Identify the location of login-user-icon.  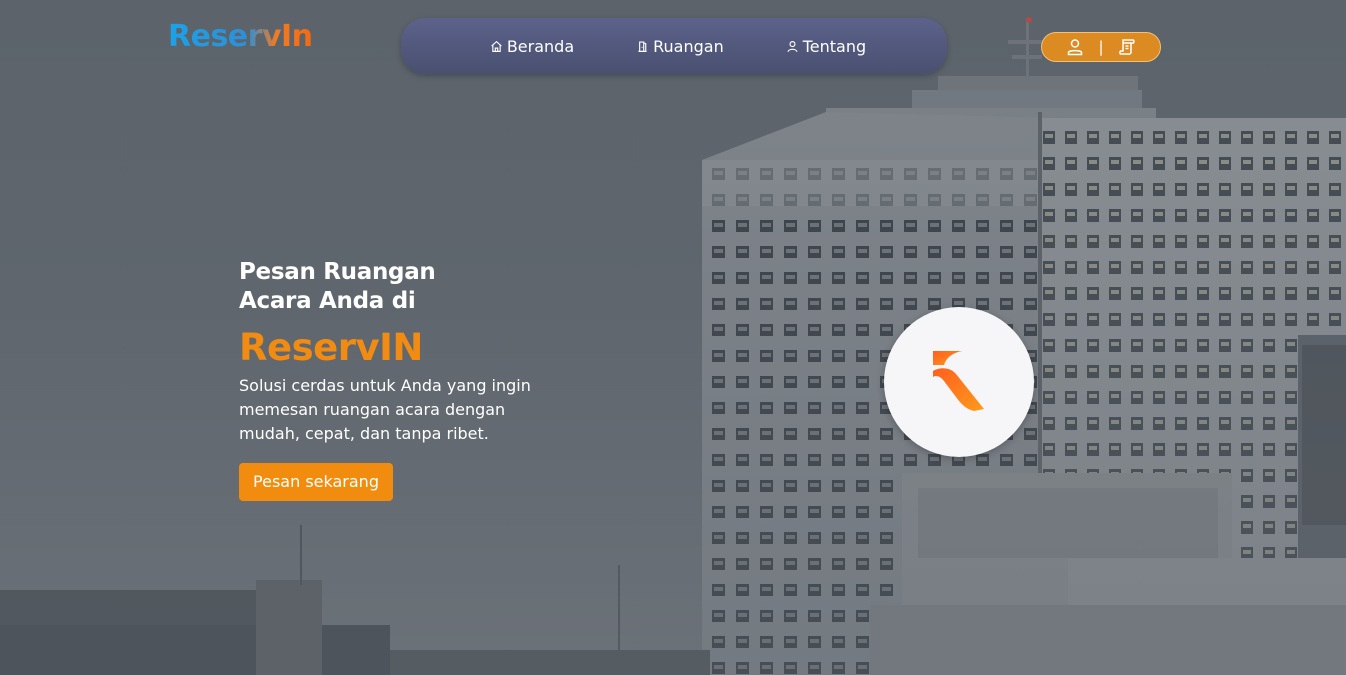
(1075, 47).